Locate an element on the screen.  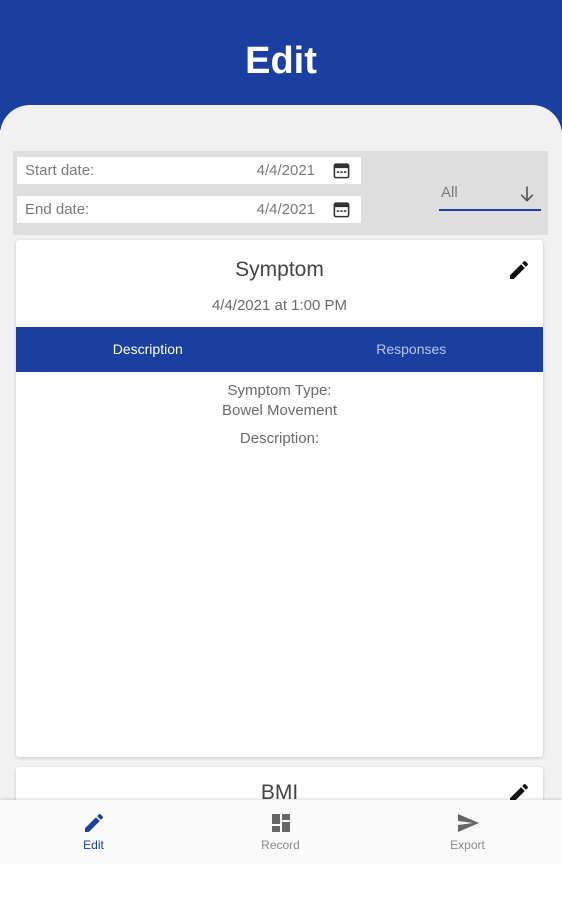
symptom-type-value: Bowel Movement is located at coordinates (279, 410).